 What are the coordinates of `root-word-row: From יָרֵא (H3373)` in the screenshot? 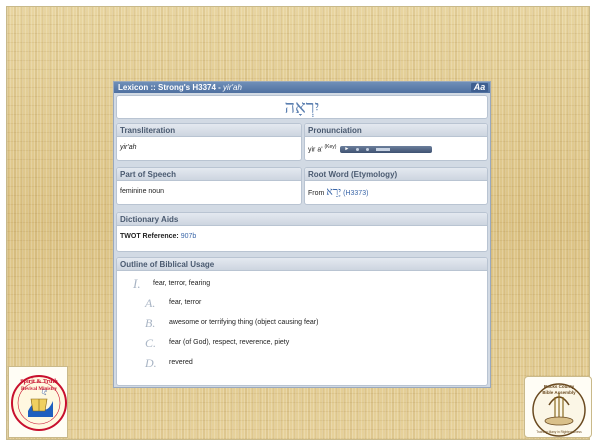 It's located at (396, 189).